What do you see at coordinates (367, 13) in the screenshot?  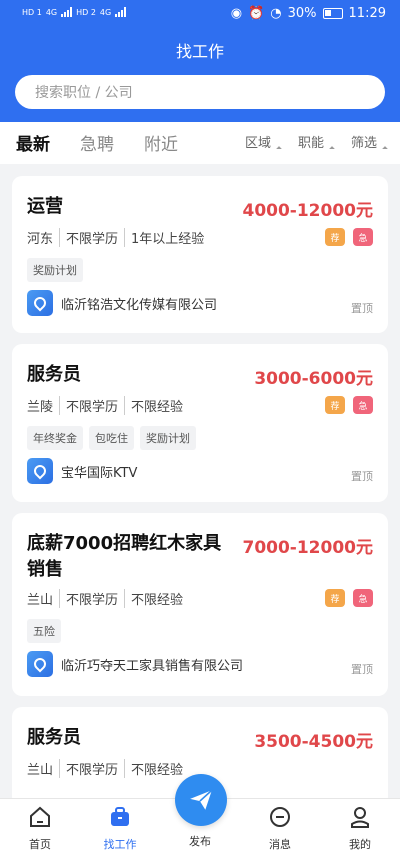 I see `clock: 11:29` at bounding box center [367, 13].